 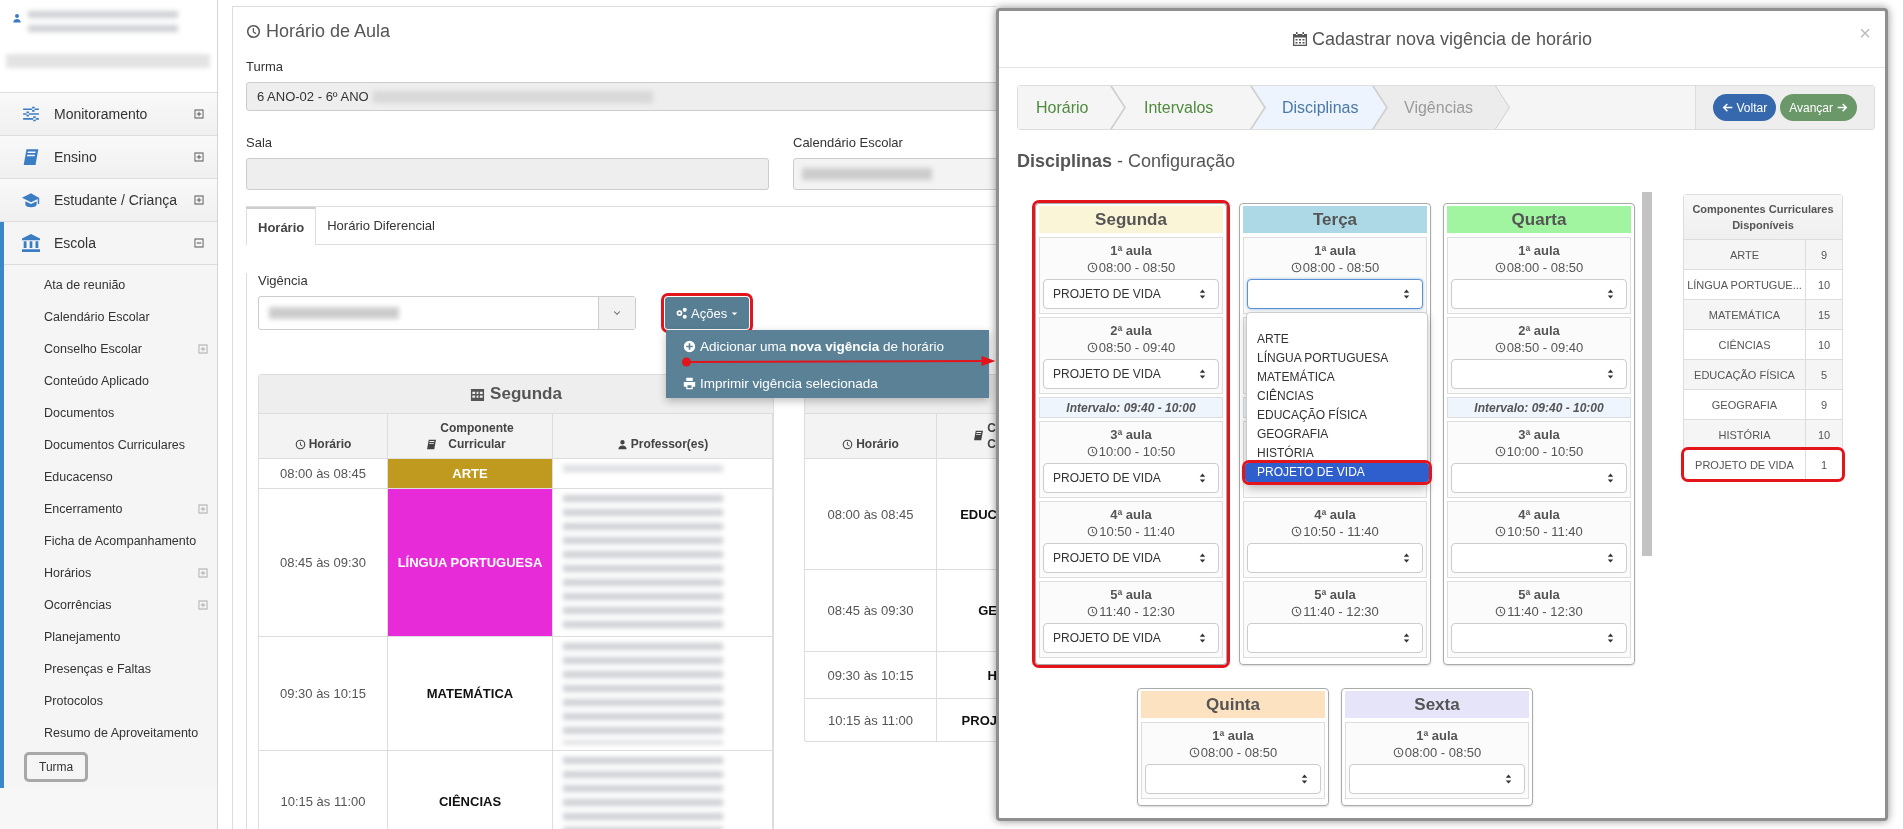 I want to click on submenu-item: Conteúdo Aplicado, so click(x=124, y=381).